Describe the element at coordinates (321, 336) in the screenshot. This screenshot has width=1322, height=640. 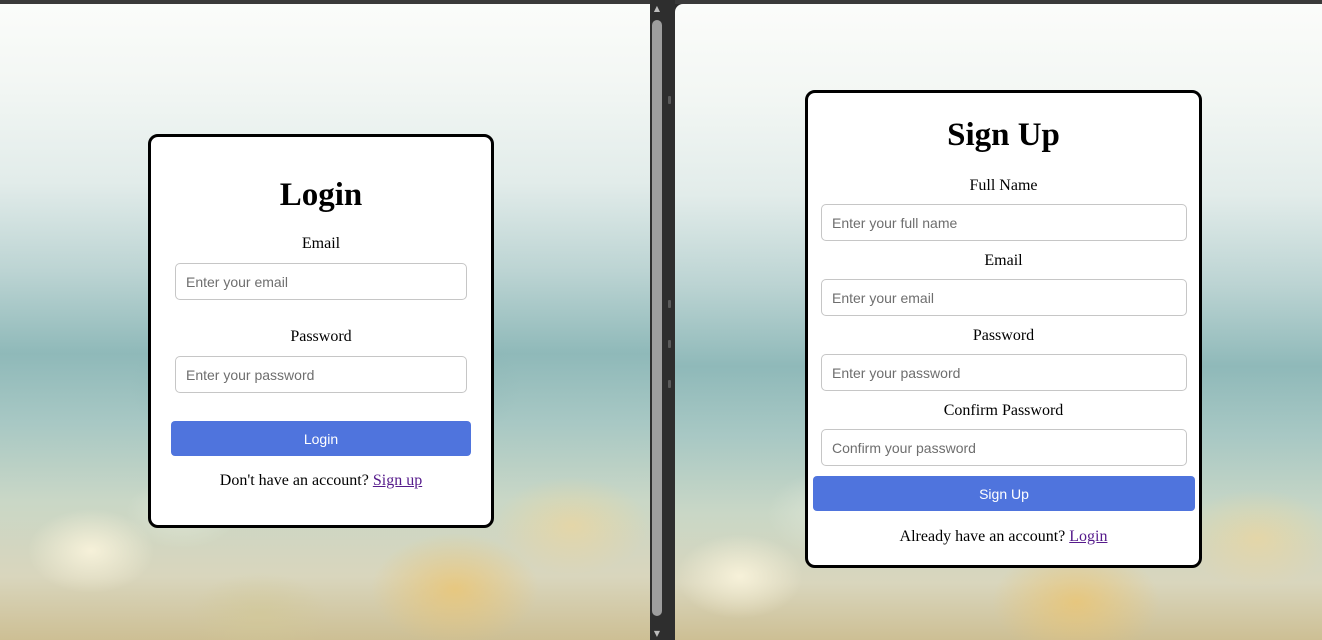
I see `login-password-label: Password` at that location.